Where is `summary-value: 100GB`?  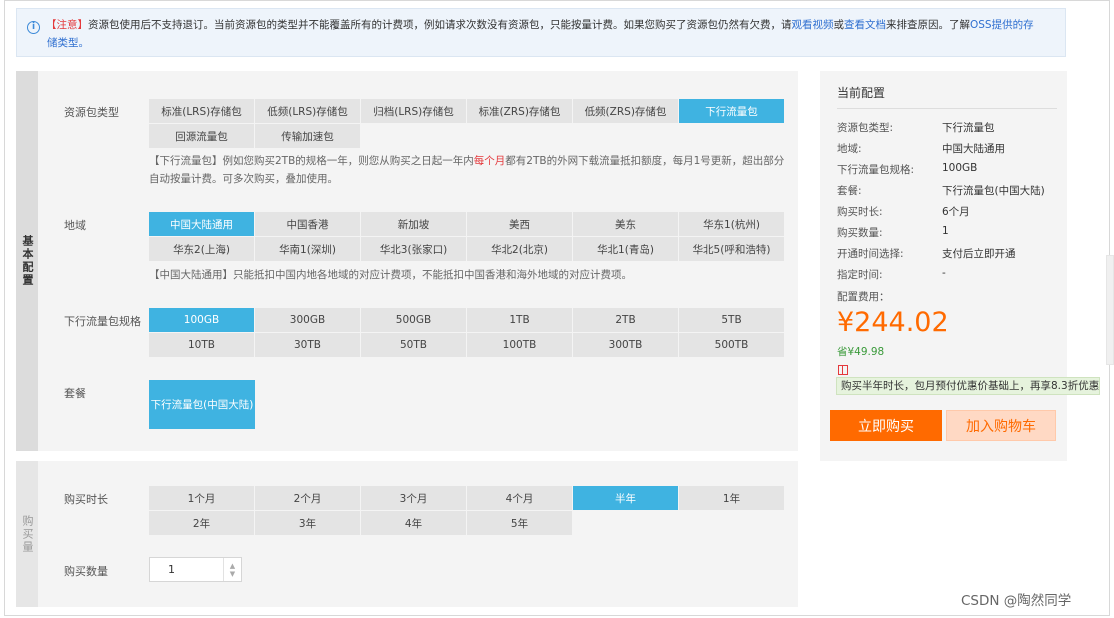
summary-value: 100GB is located at coordinates (960, 168).